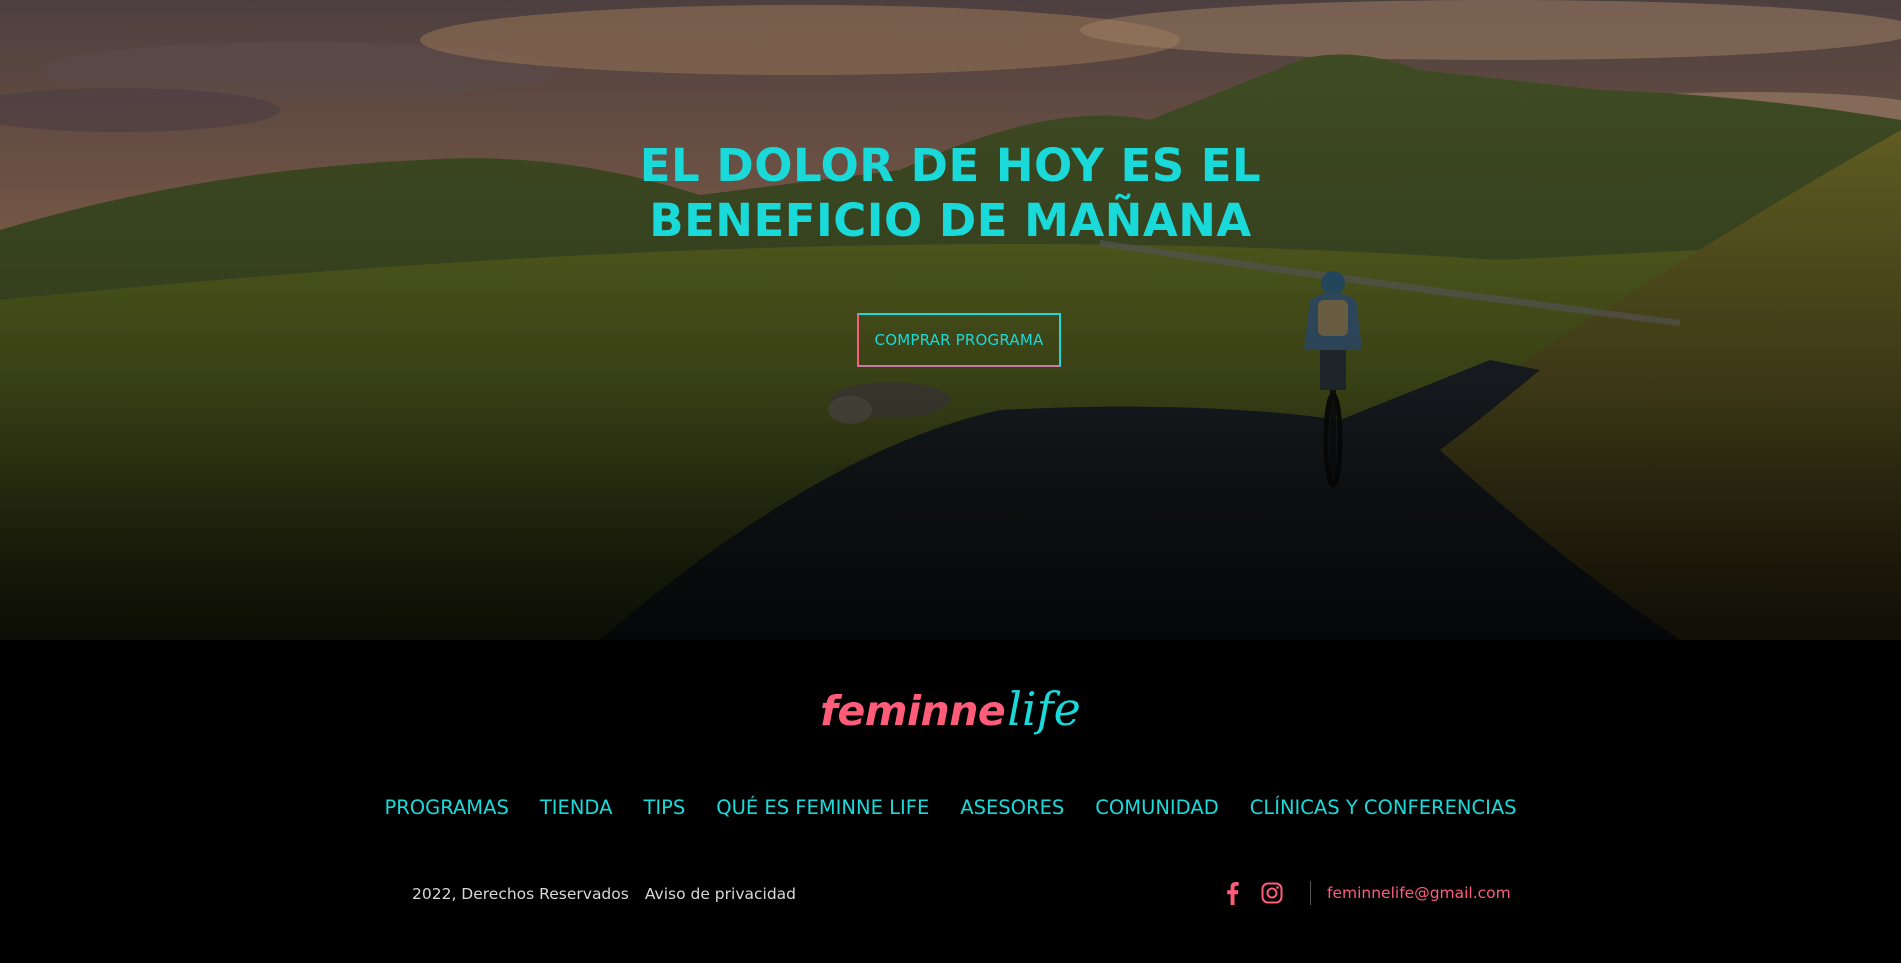  What do you see at coordinates (1383, 807) in the screenshot?
I see `nav-clinicas-y-conferencias: CLÍNICAS Y CONFERENCIAS` at bounding box center [1383, 807].